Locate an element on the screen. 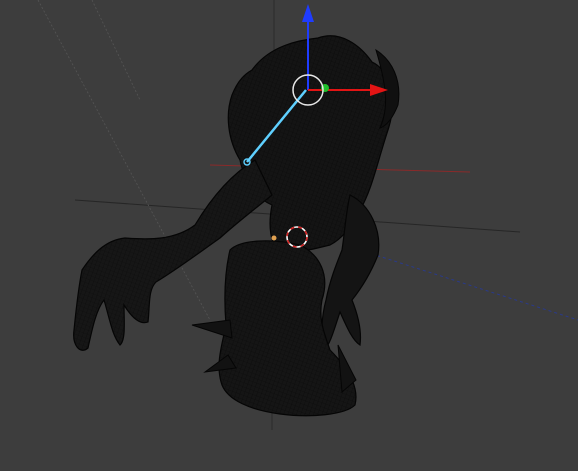 The height and width of the screenshot is (471, 578). mesh-spike is located at coordinates (212, 329).